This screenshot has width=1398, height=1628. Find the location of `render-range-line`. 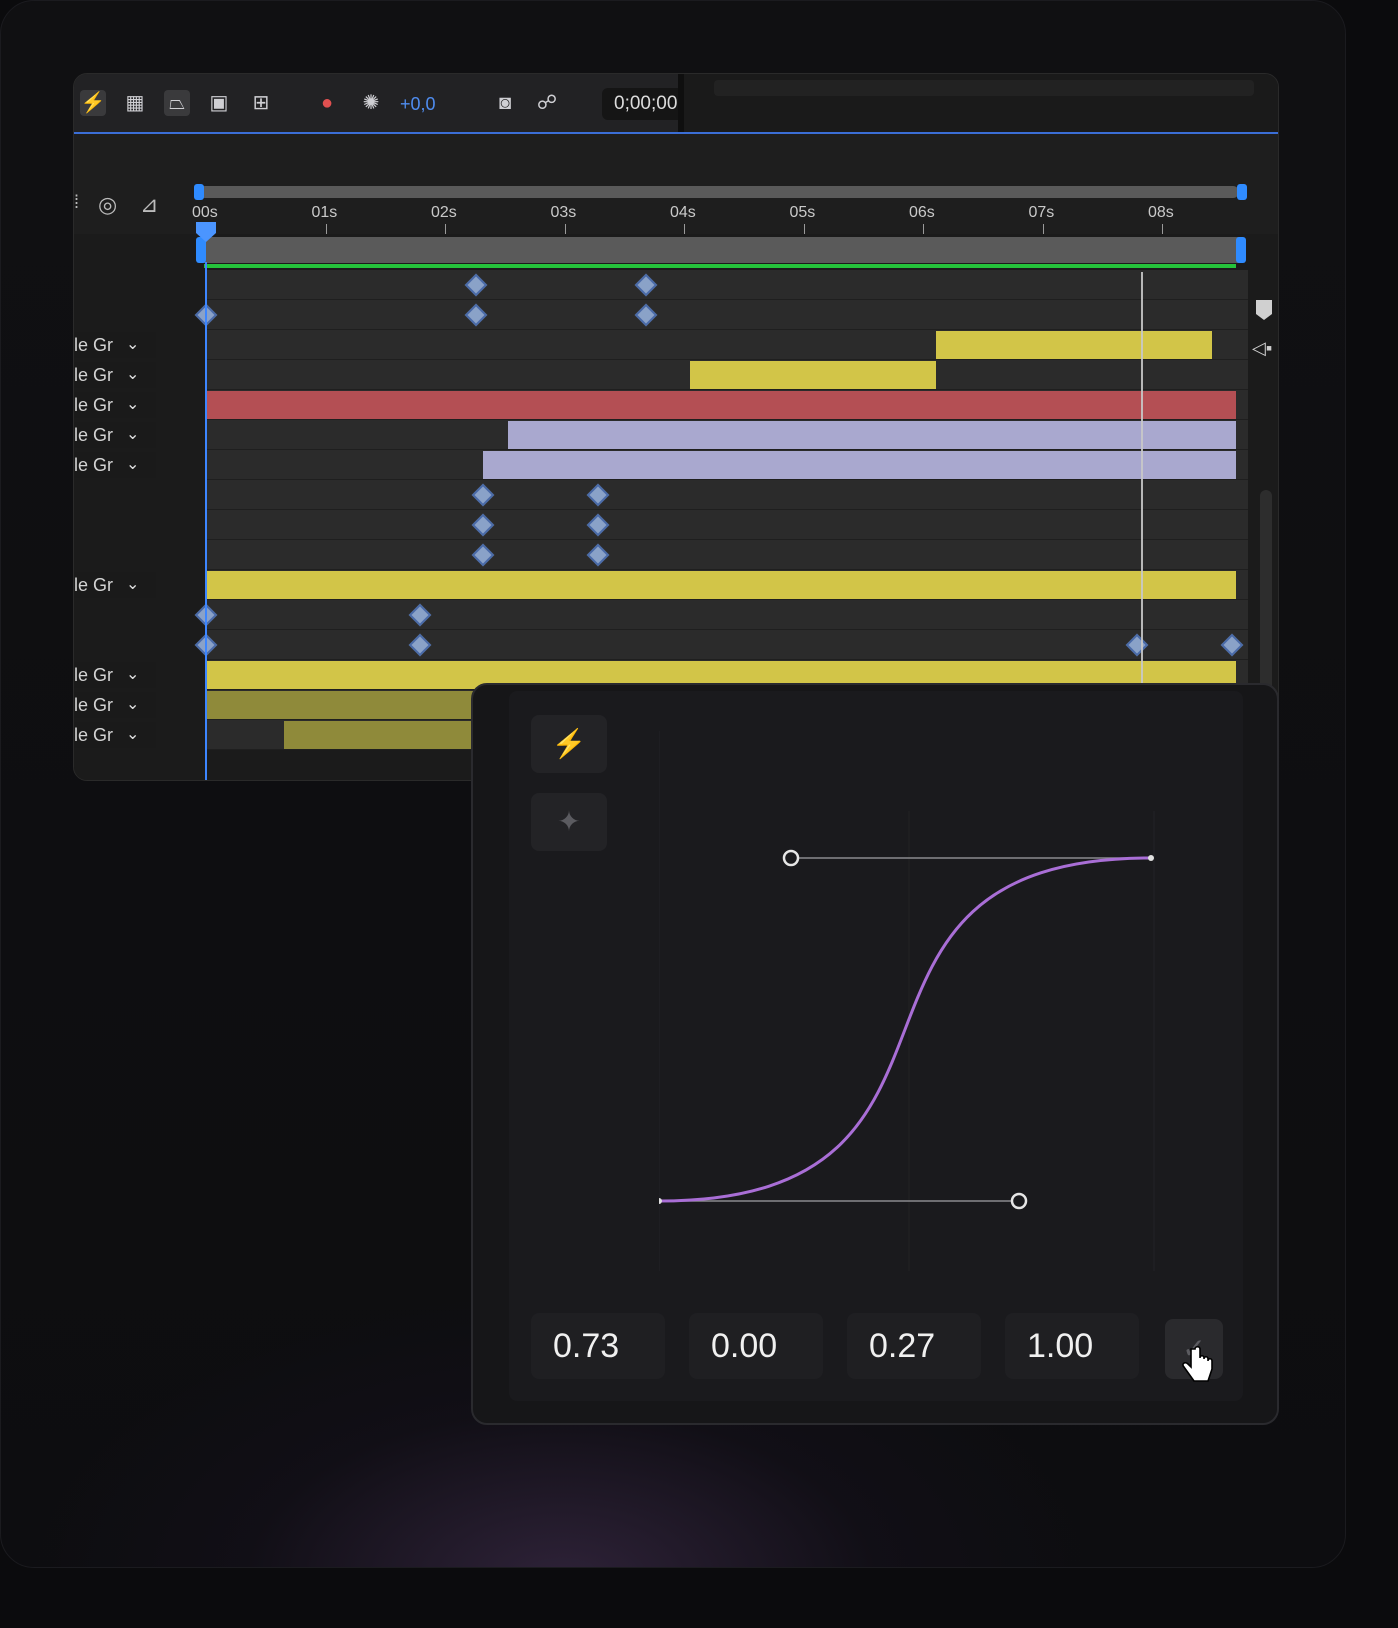

render-range-line is located at coordinates (720, 266).